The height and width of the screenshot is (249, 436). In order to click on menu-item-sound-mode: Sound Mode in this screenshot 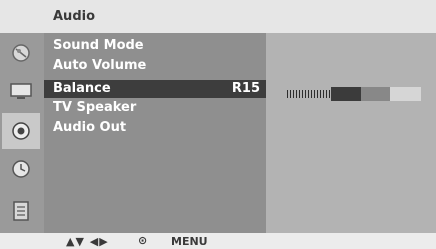, I will do `click(155, 46)`.